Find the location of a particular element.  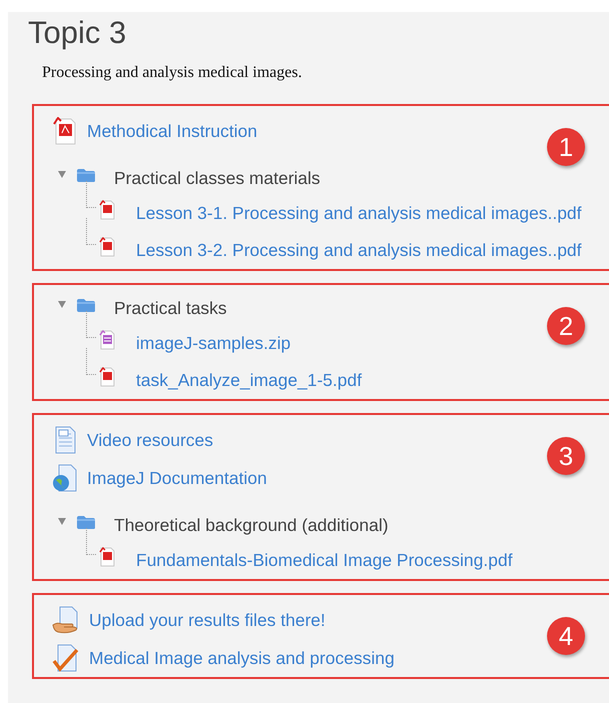

number-badge: 3 is located at coordinates (566, 456).